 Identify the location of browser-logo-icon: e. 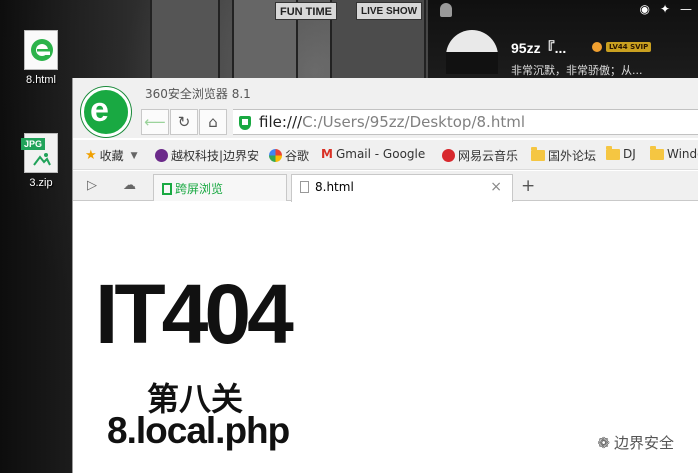
(106, 112).